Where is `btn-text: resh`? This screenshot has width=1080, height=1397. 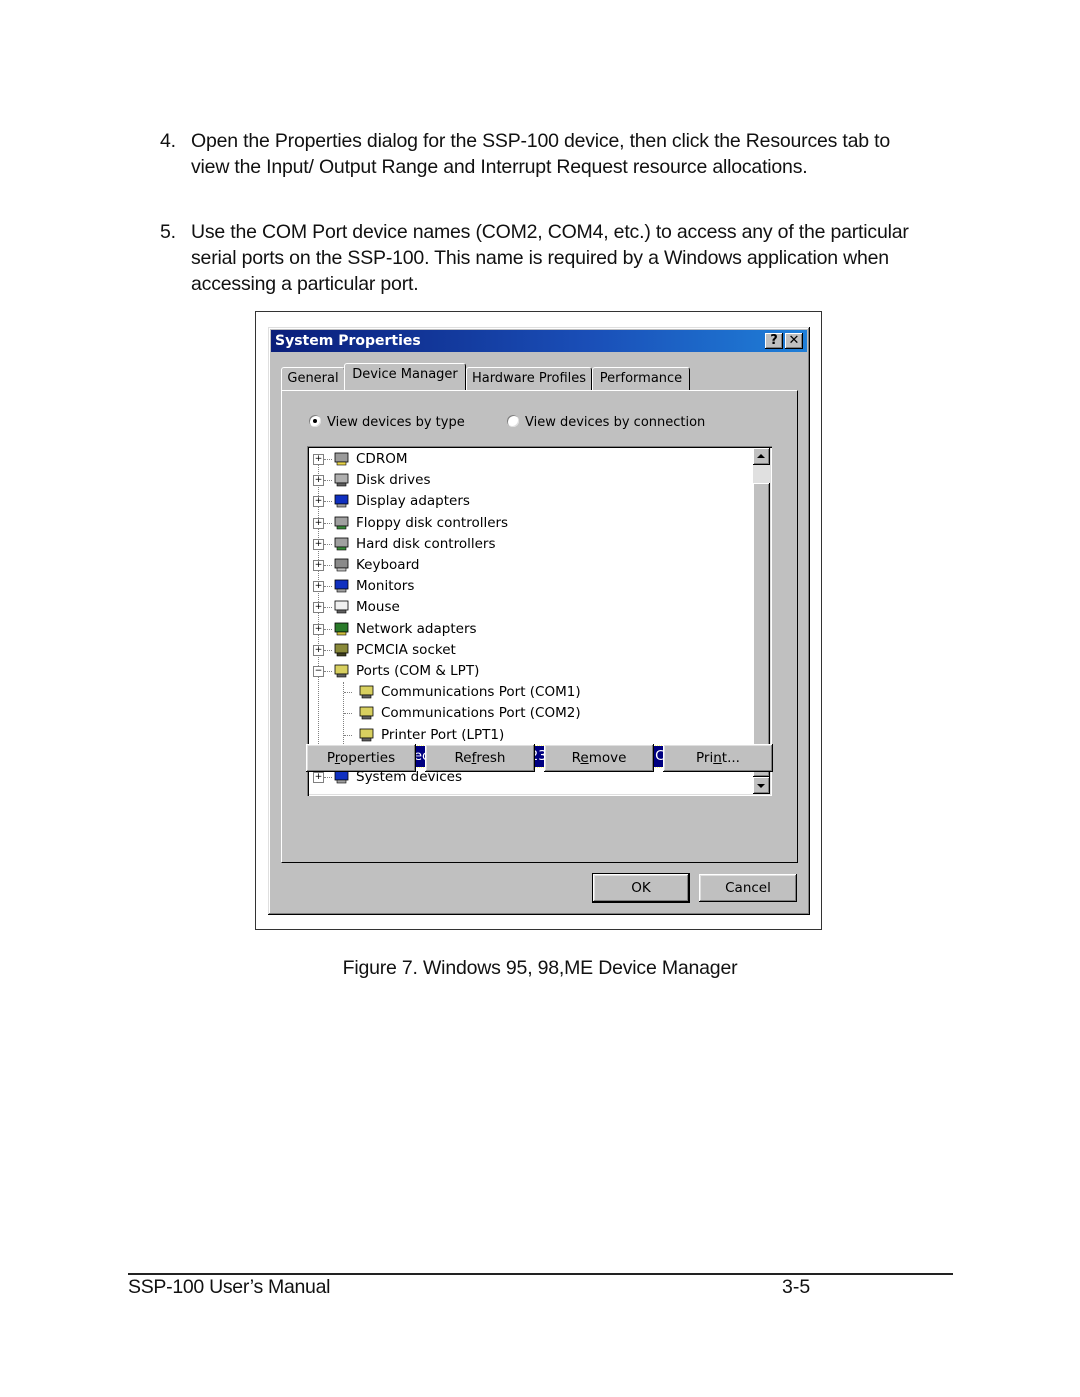 btn-text: resh is located at coordinates (491, 758).